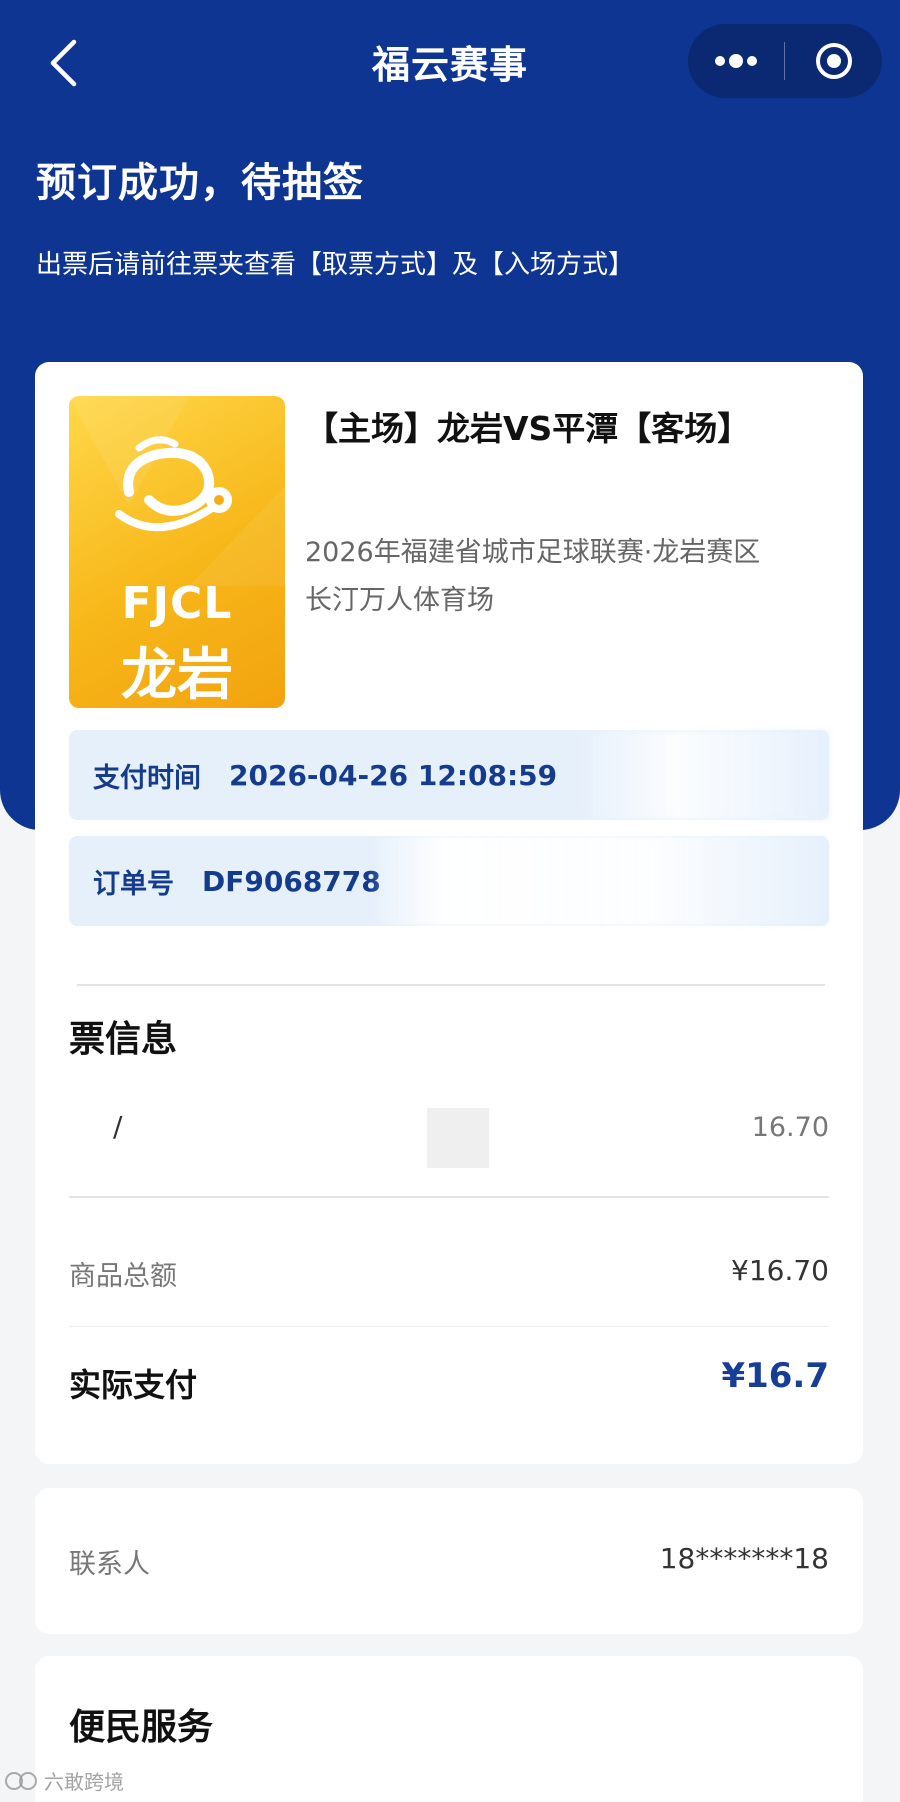  I want to click on mini-program-capsule, so click(785, 61).